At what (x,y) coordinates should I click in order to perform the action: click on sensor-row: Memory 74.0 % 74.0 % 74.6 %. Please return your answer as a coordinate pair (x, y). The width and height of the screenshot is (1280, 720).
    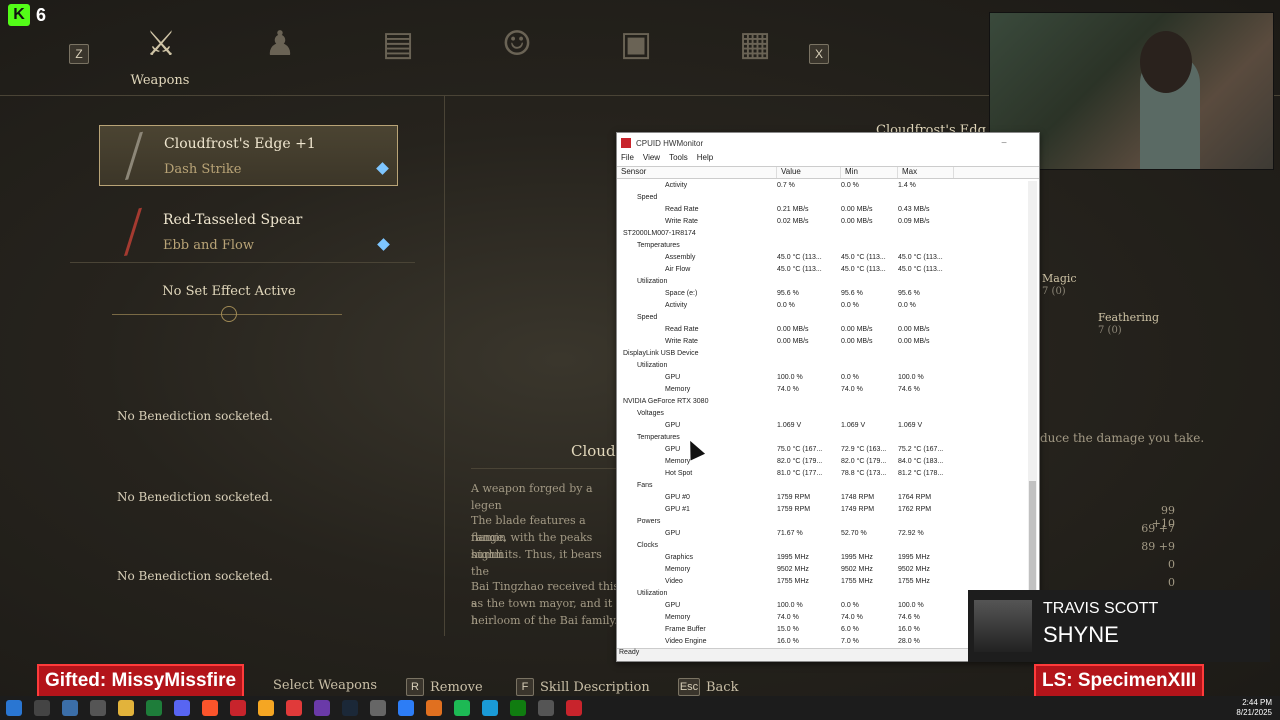
    Looking at the image, I should click on (828, 389).